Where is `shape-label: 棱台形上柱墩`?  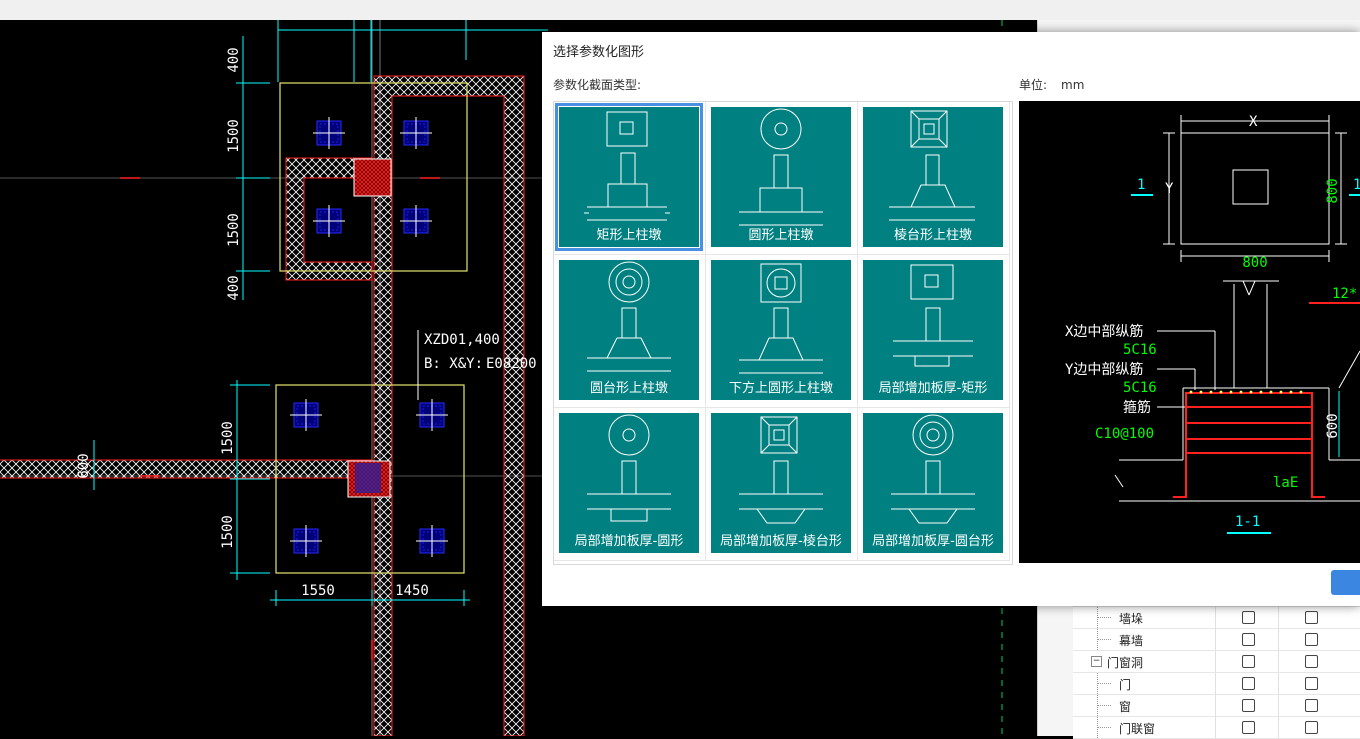
shape-label: 棱台形上柱墩 is located at coordinates (932, 235).